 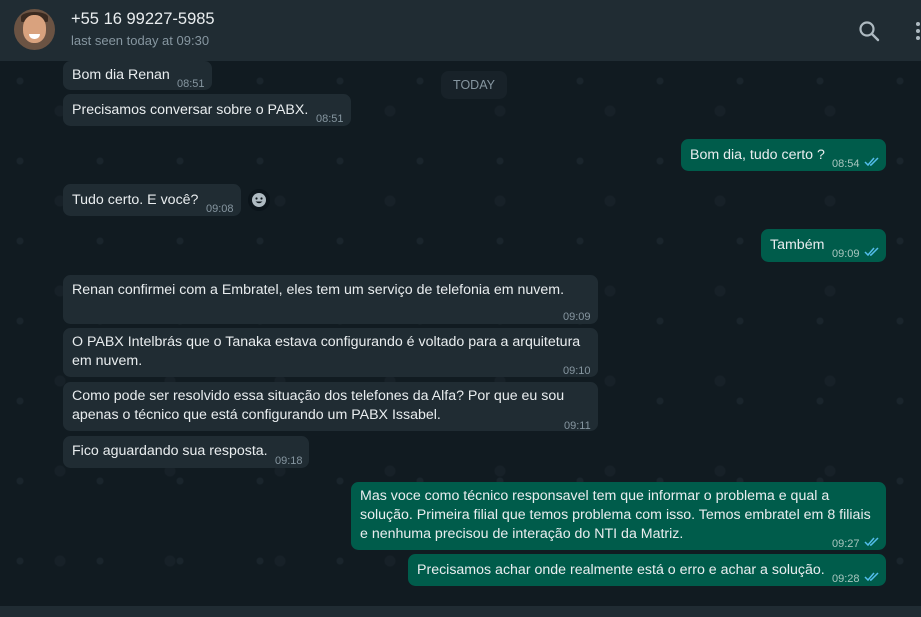 What do you see at coordinates (190, 110) in the screenshot?
I see `message-text: Precisamos conversar sobre o PABX.` at bounding box center [190, 110].